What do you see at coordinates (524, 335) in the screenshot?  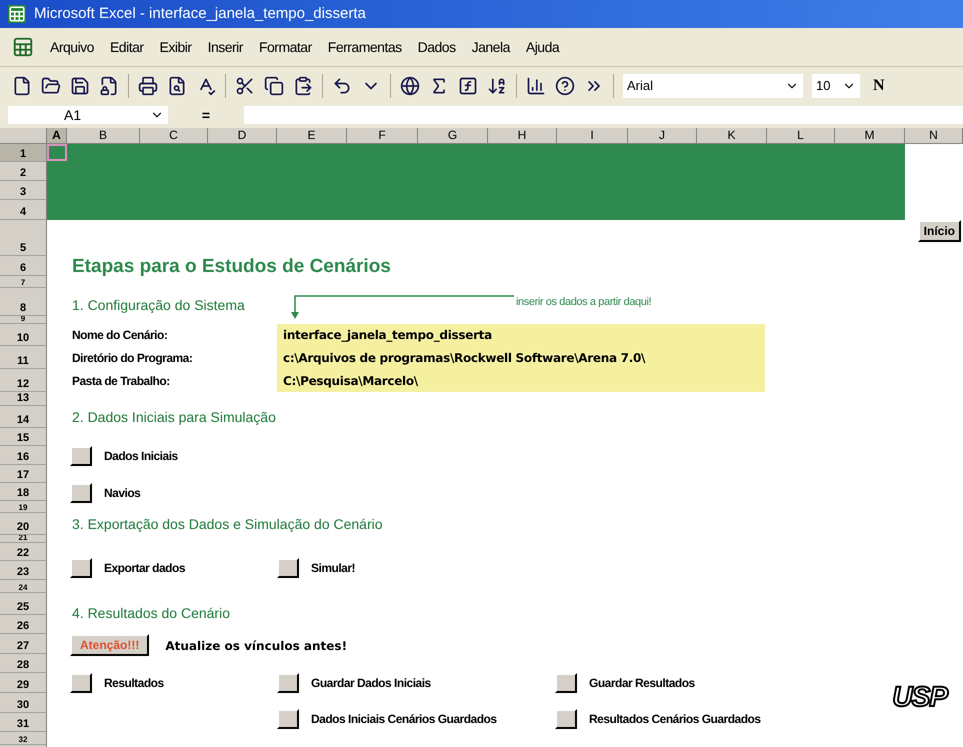 I see `field-value: interface_janela_tempo_disserta` at bounding box center [524, 335].